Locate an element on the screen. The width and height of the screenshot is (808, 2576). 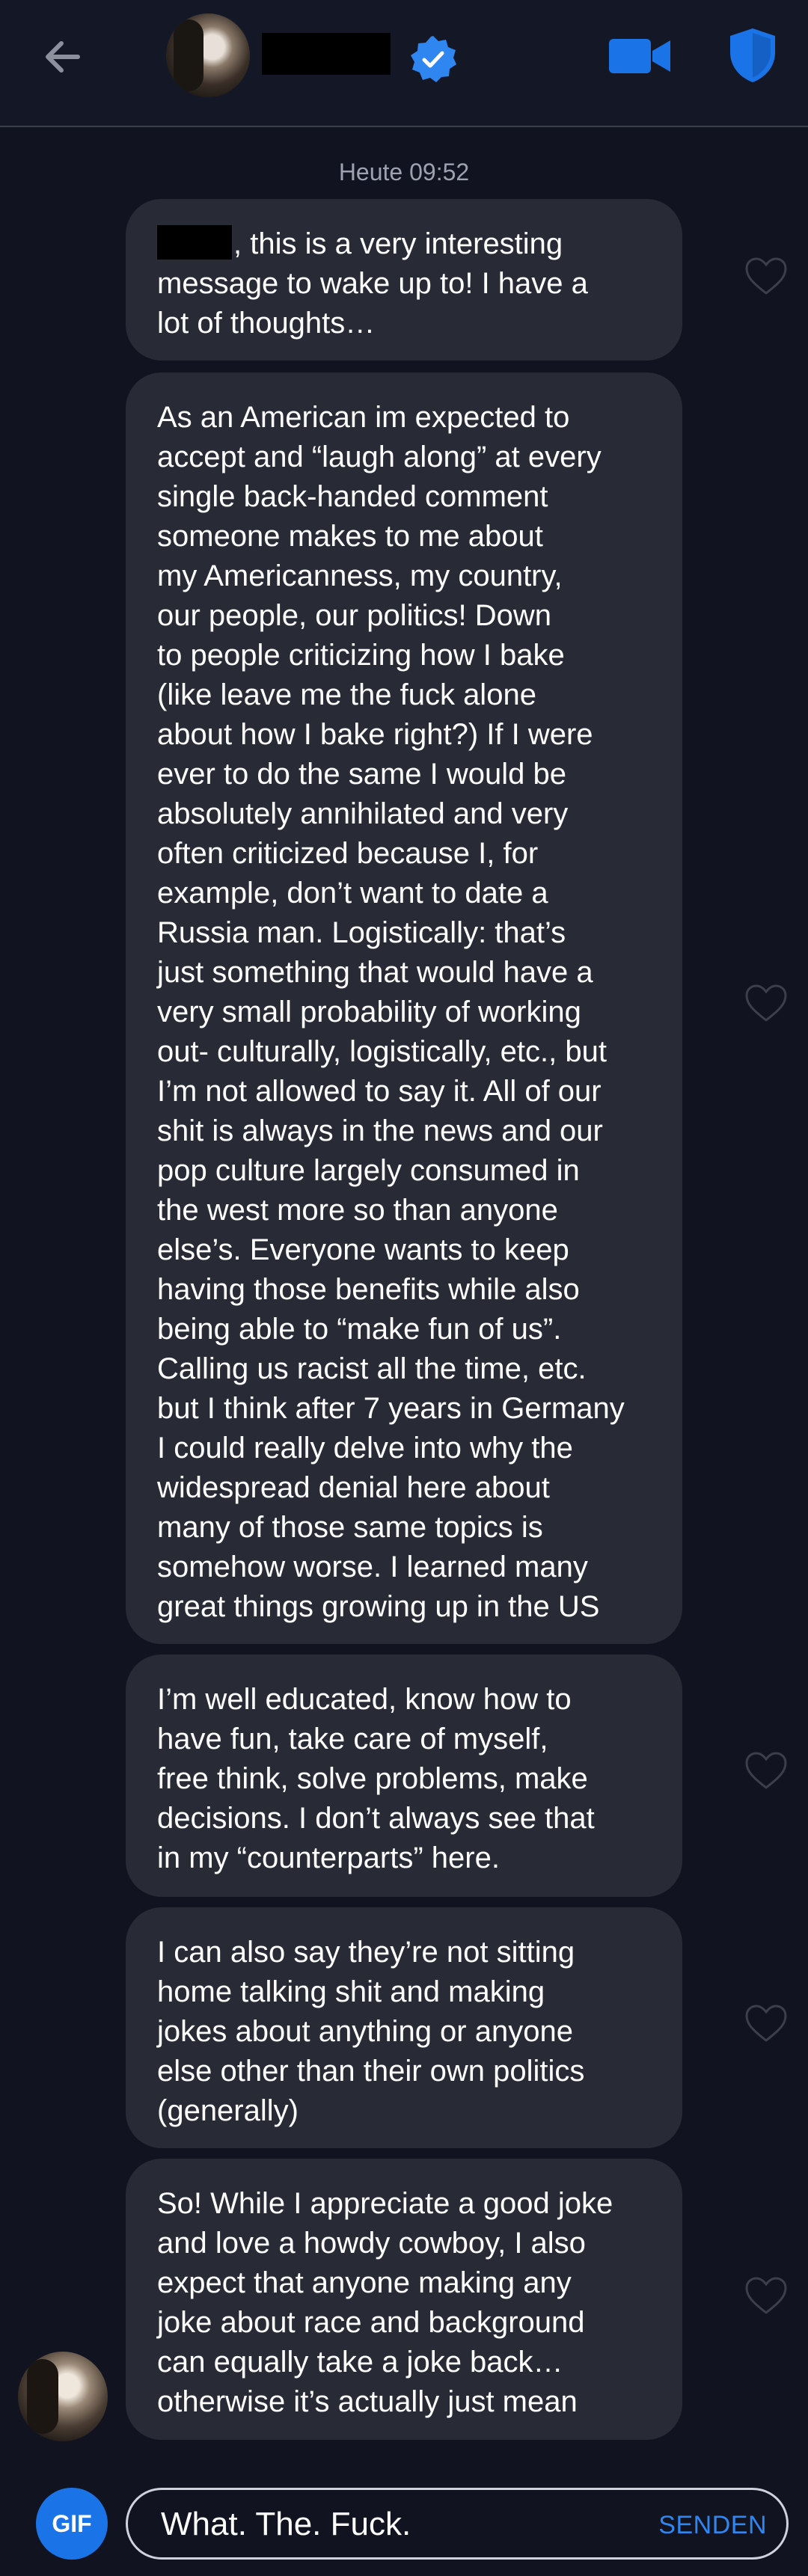
video-camera-icon is located at coordinates (639, 56).